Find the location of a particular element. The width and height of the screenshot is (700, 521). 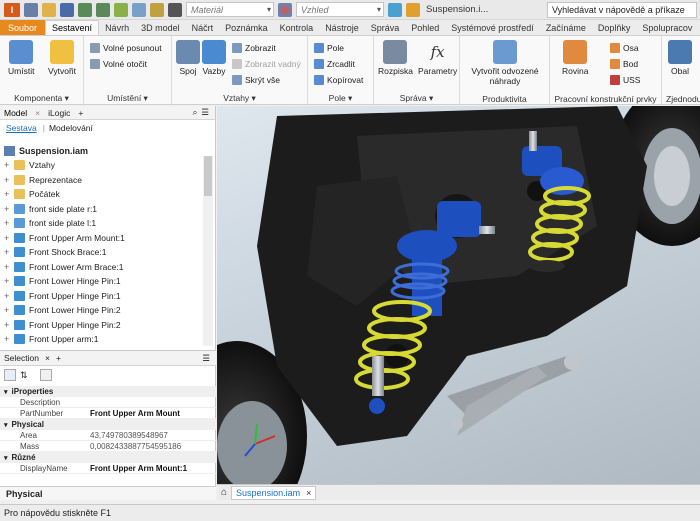

property-row: Mass 0,0082433887754595186 is located at coordinates (108, 446).